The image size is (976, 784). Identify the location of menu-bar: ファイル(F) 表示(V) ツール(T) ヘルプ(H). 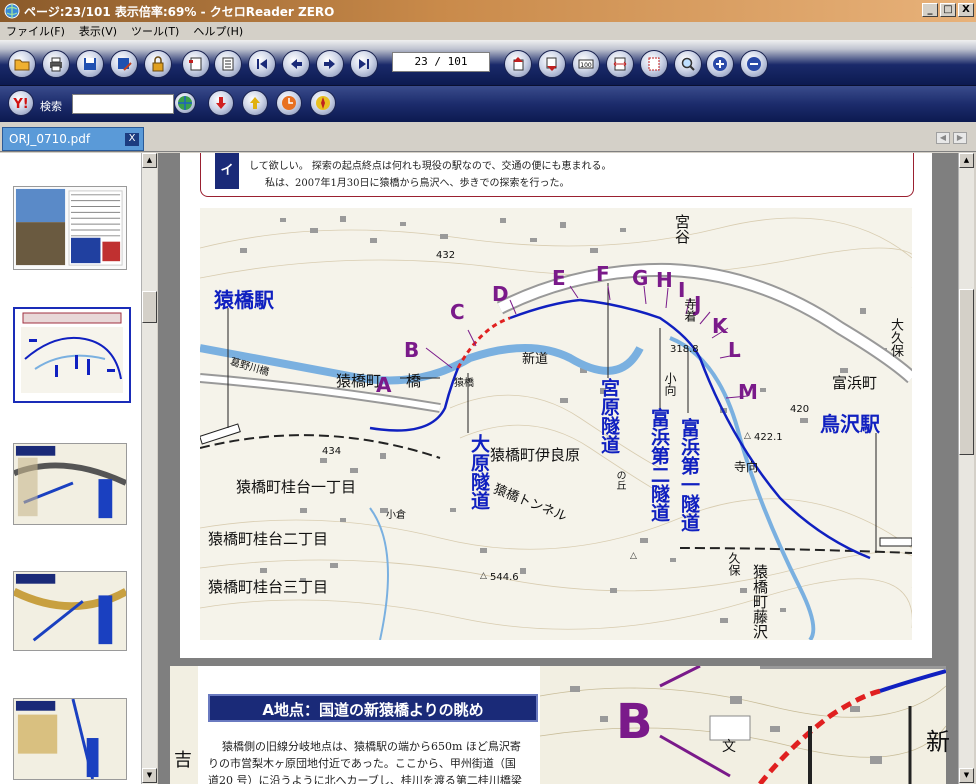
(488, 31).